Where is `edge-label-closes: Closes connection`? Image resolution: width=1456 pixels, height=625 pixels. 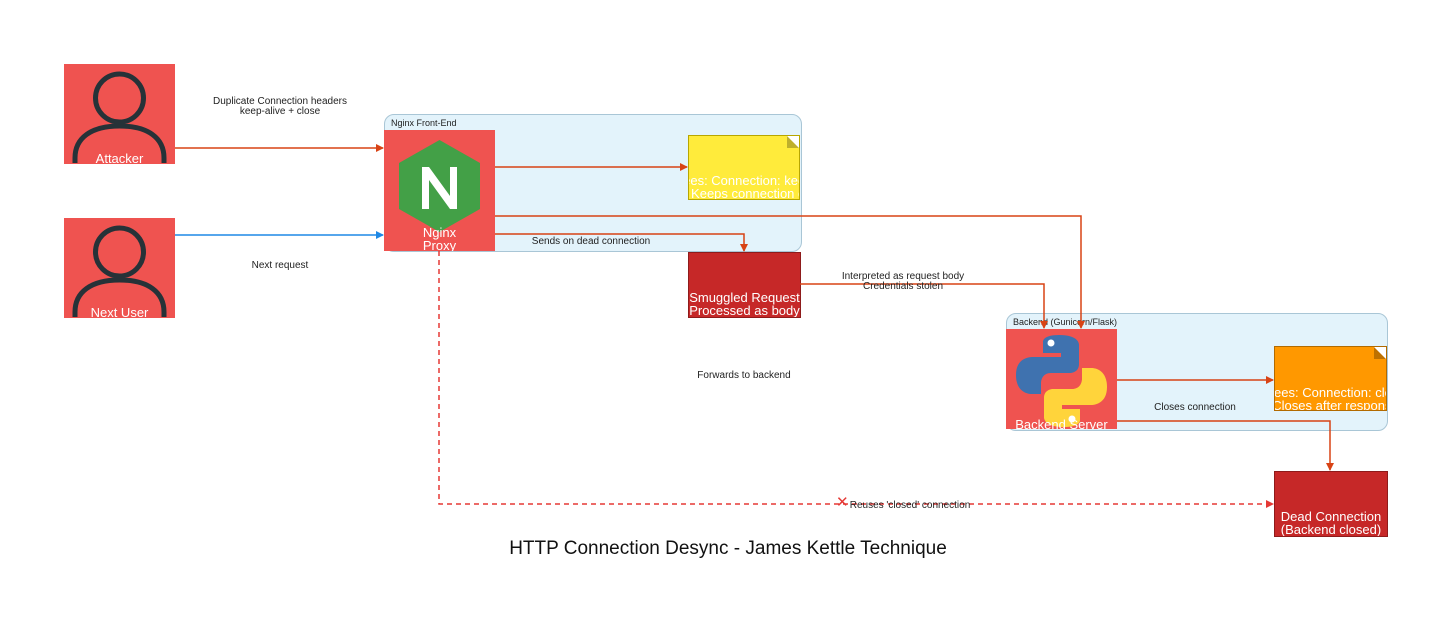
edge-label-closes: Closes connection is located at coordinates (1195, 407).